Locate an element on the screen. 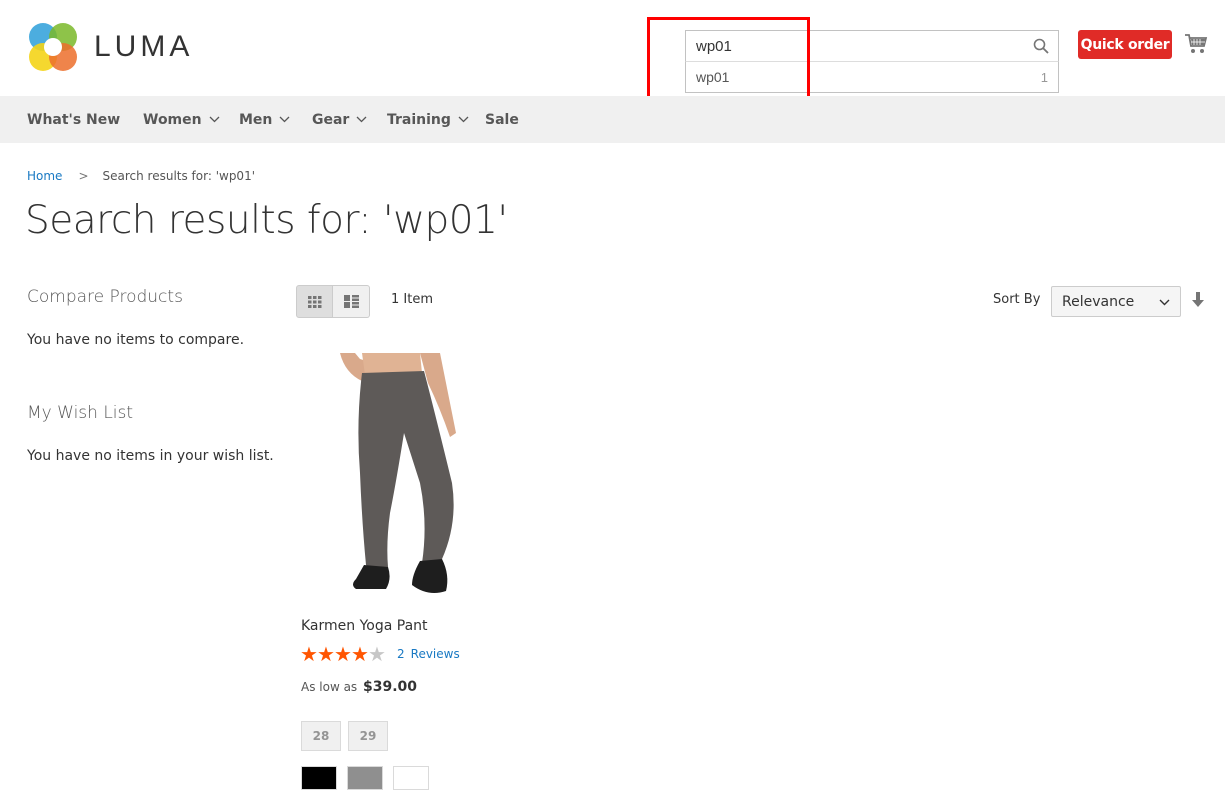  breadcrumb-home: Home is located at coordinates (44, 176).